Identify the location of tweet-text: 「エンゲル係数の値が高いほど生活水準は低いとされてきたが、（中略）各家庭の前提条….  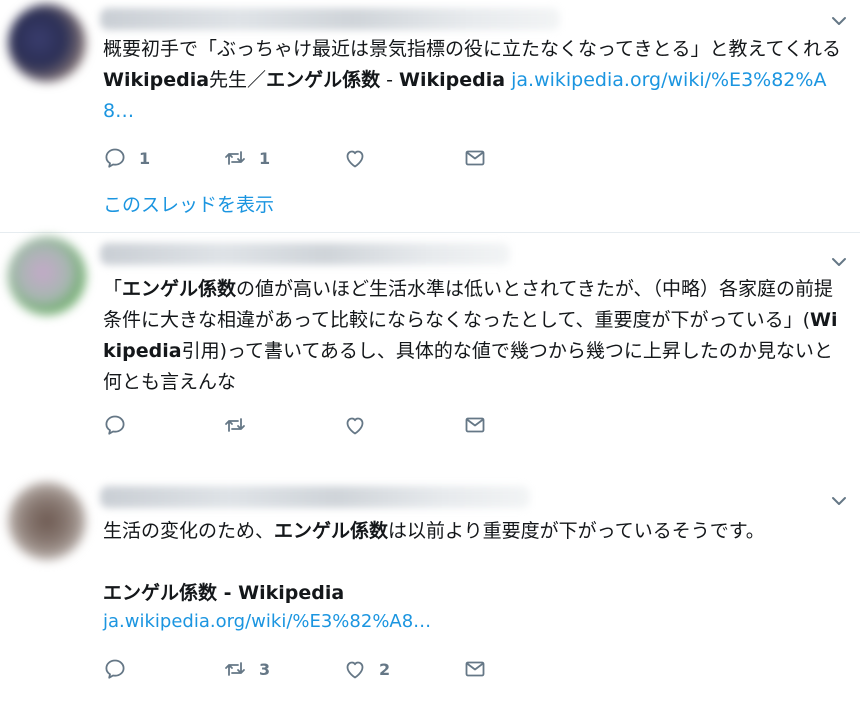
(475, 336).